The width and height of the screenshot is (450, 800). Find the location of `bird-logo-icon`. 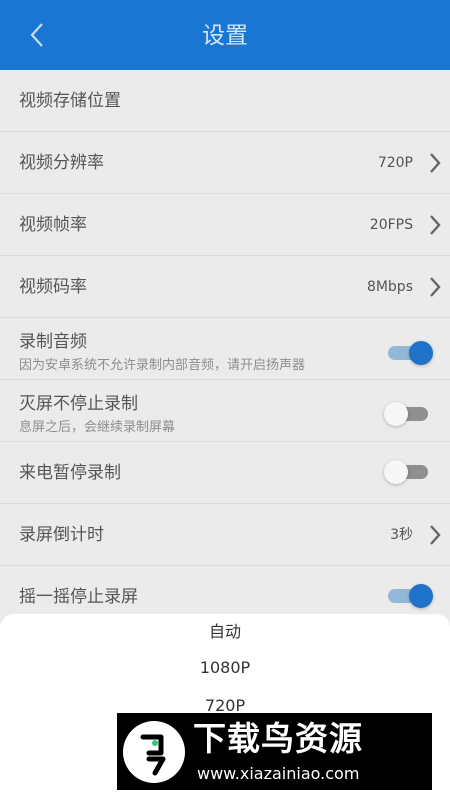

bird-logo-icon is located at coordinates (154, 752).